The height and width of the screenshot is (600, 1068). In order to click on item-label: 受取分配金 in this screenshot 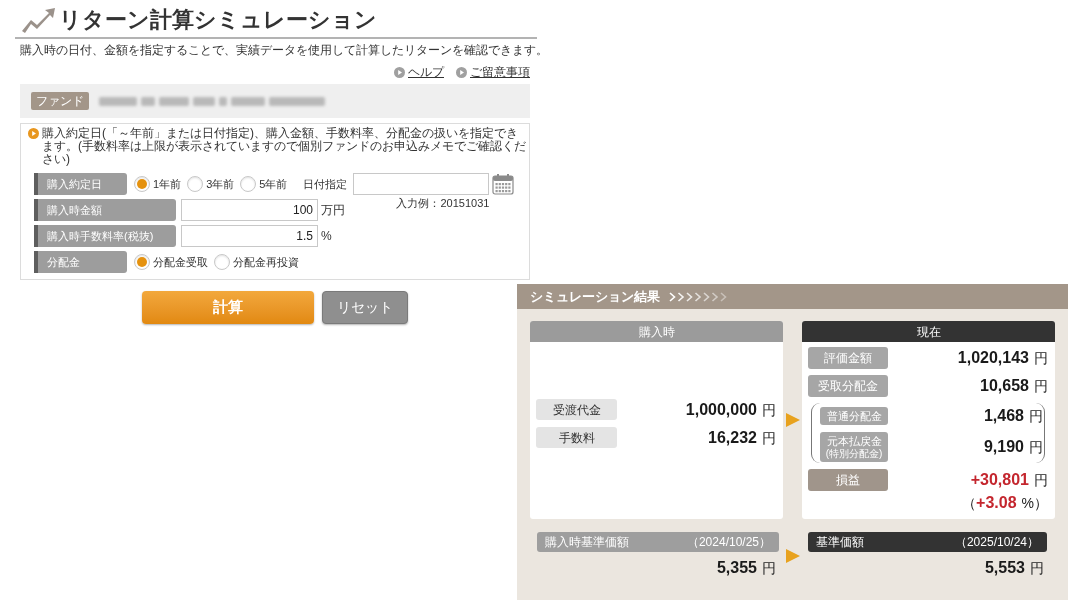, I will do `click(848, 386)`.